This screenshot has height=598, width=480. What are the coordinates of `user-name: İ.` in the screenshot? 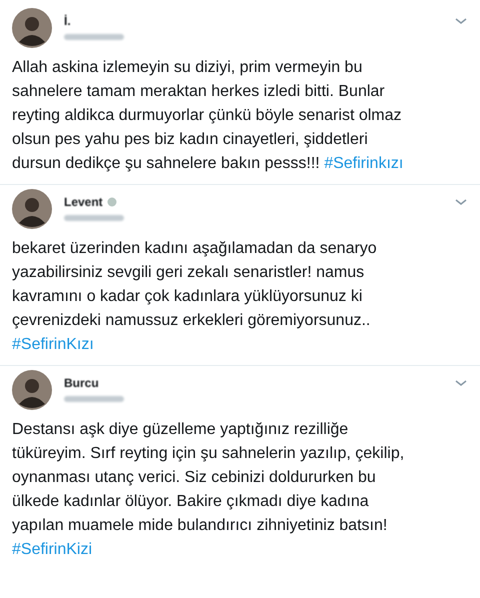 It's located at (67, 21).